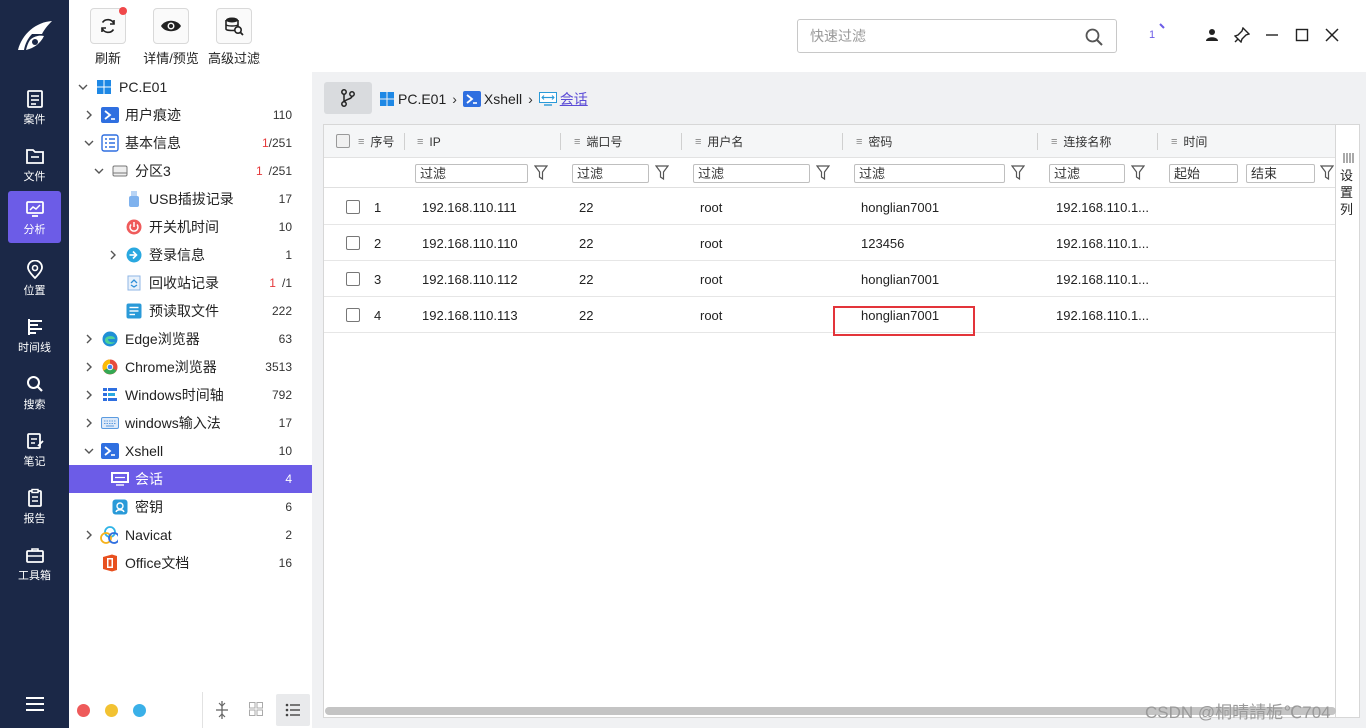  Describe the element at coordinates (34, 217) in the screenshot. I see `nav-analysis: 分析` at that location.